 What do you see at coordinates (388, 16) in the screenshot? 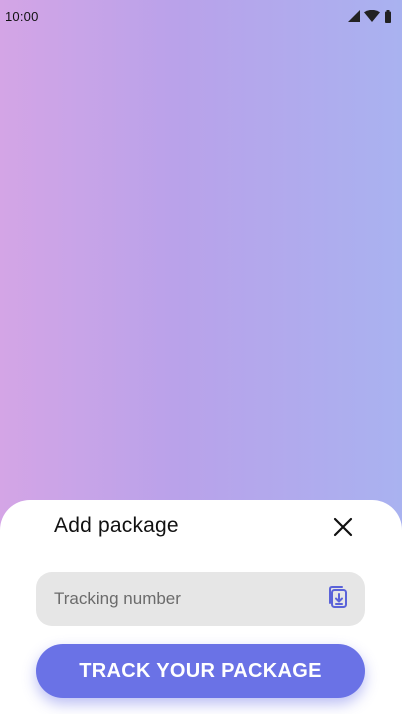
I see `battery-icon` at bounding box center [388, 16].